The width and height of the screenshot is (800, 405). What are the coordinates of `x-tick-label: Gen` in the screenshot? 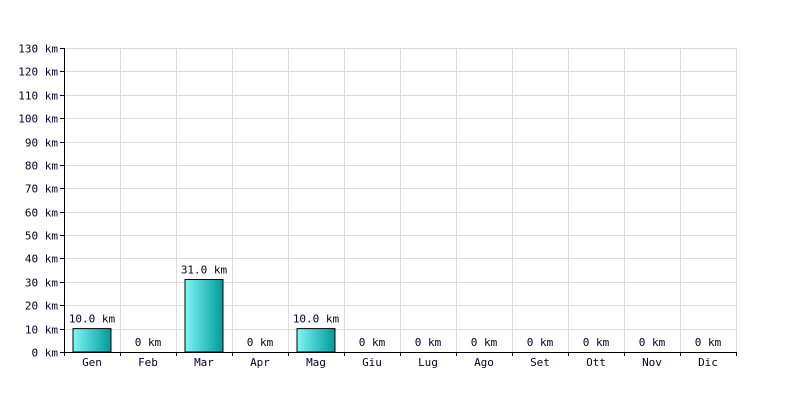 It's located at (92, 362).